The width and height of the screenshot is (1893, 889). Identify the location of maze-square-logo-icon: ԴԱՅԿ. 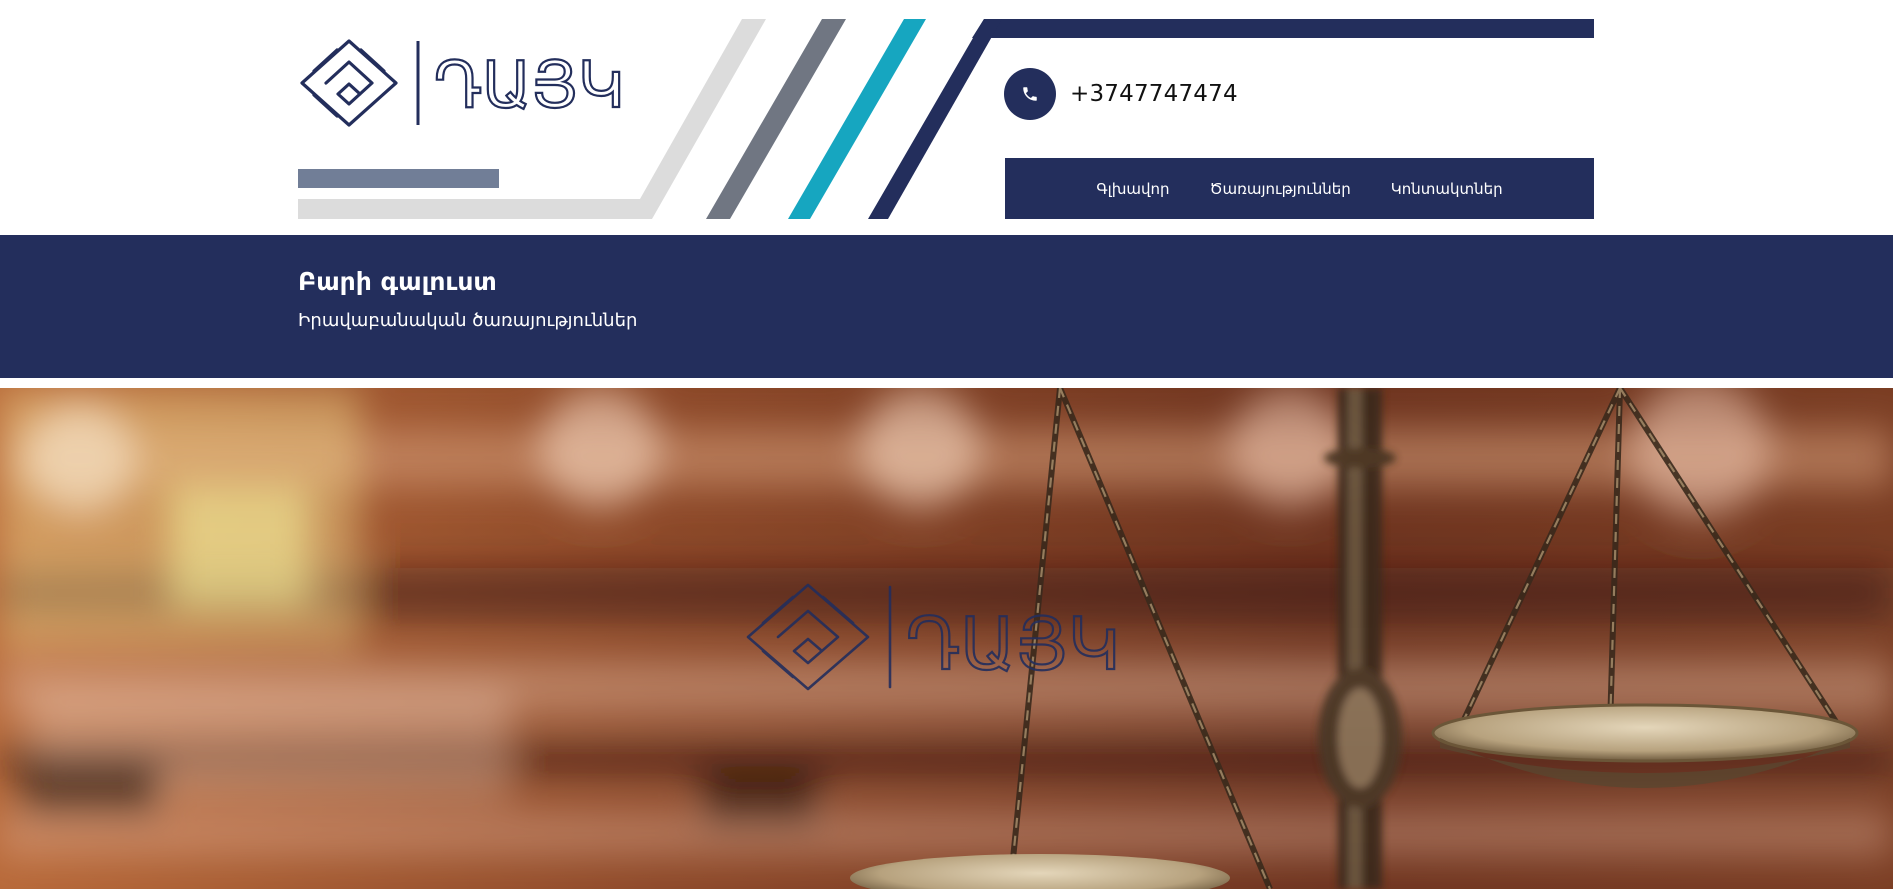
(463, 83).